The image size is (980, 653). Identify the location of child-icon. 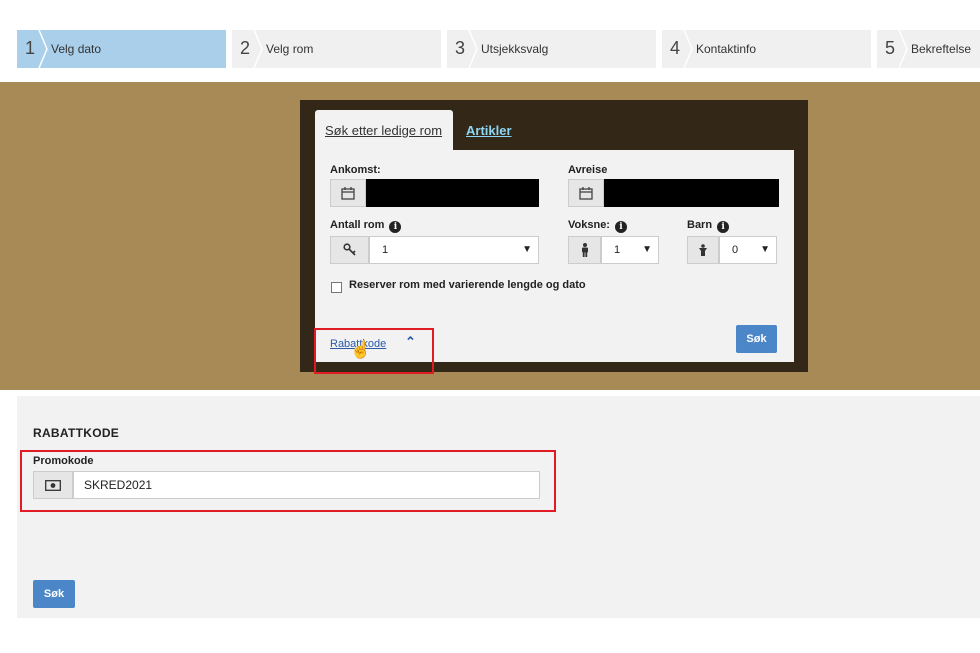
(703, 250).